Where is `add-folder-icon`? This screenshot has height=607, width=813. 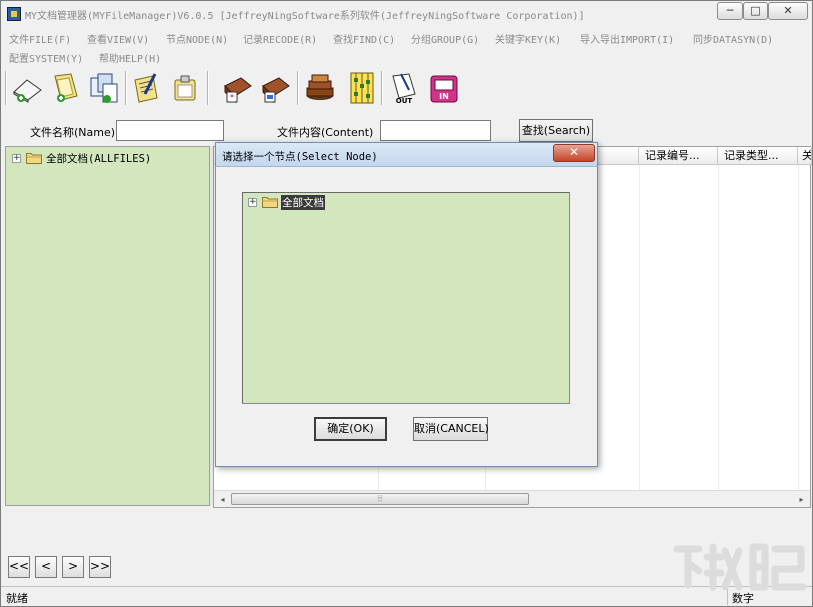 add-folder-icon is located at coordinates (66, 88).